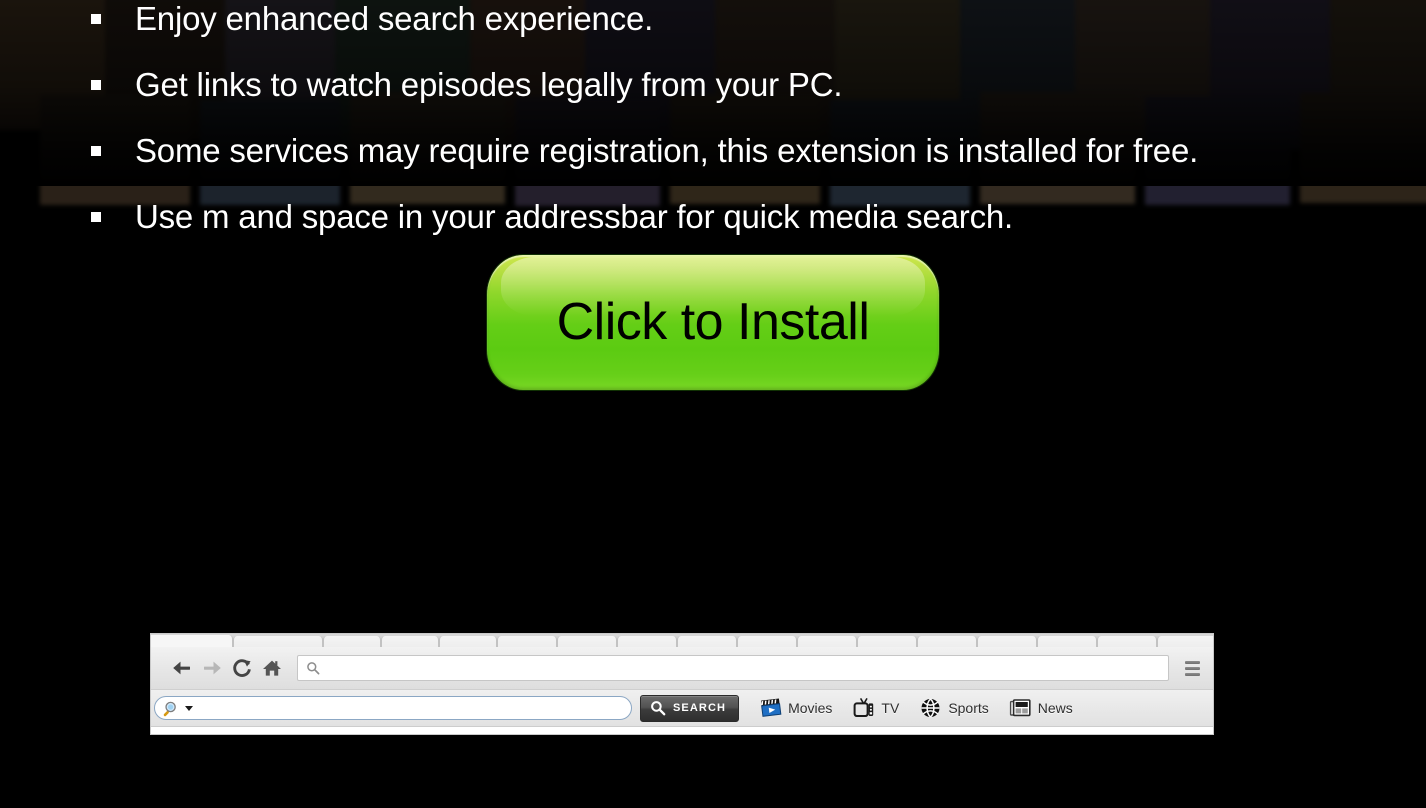 The width and height of the screenshot is (1426, 808). Describe the element at coordinates (394, 18) in the screenshot. I see `bullet-text: Enjoy enhanced search experience.` at that location.